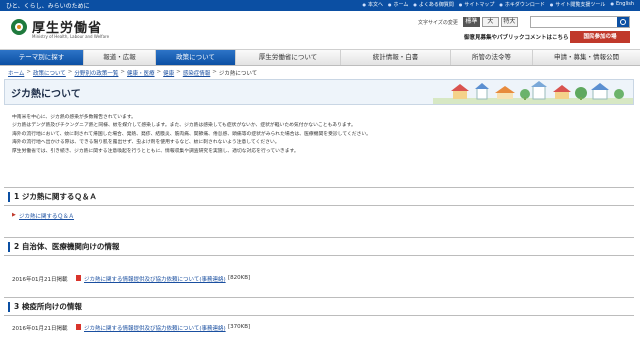  Describe the element at coordinates (471, 22) in the screenshot. I see `font-size-standard-button: 標準` at that location.